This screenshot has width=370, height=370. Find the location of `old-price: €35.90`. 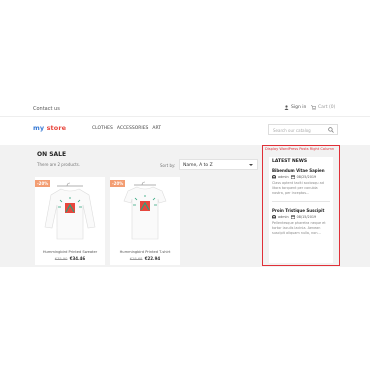

old-price: €35.90 is located at coordinates (61, 259).